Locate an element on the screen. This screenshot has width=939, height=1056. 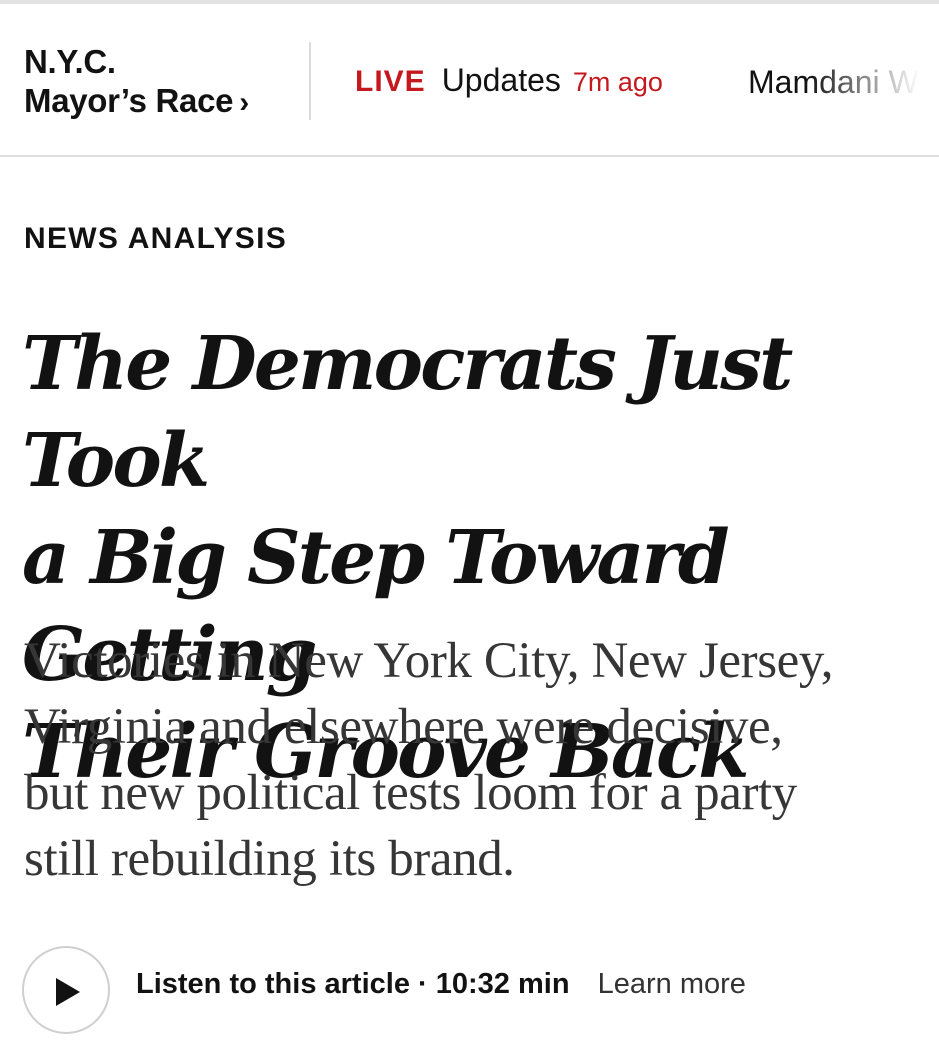
article-kicker: NEWS ANALYSIS is located at coordinates (156, 238).